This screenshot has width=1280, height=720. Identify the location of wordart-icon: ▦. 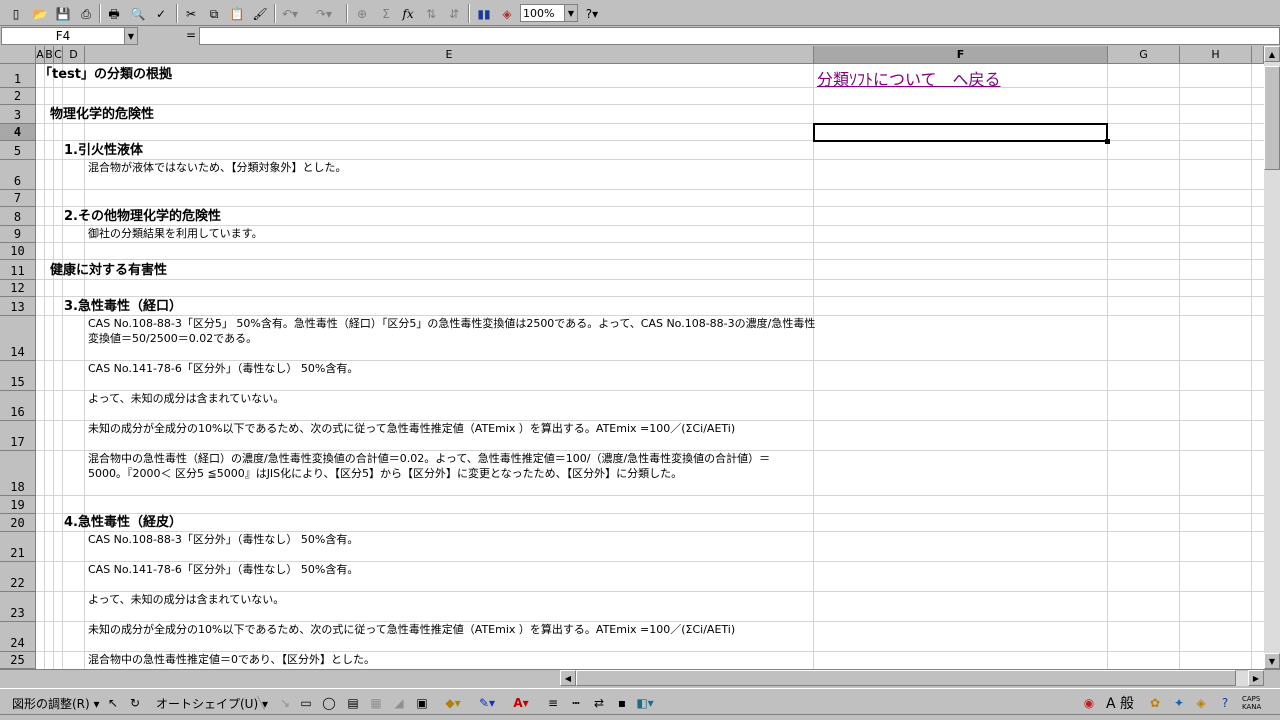
(376, 703).